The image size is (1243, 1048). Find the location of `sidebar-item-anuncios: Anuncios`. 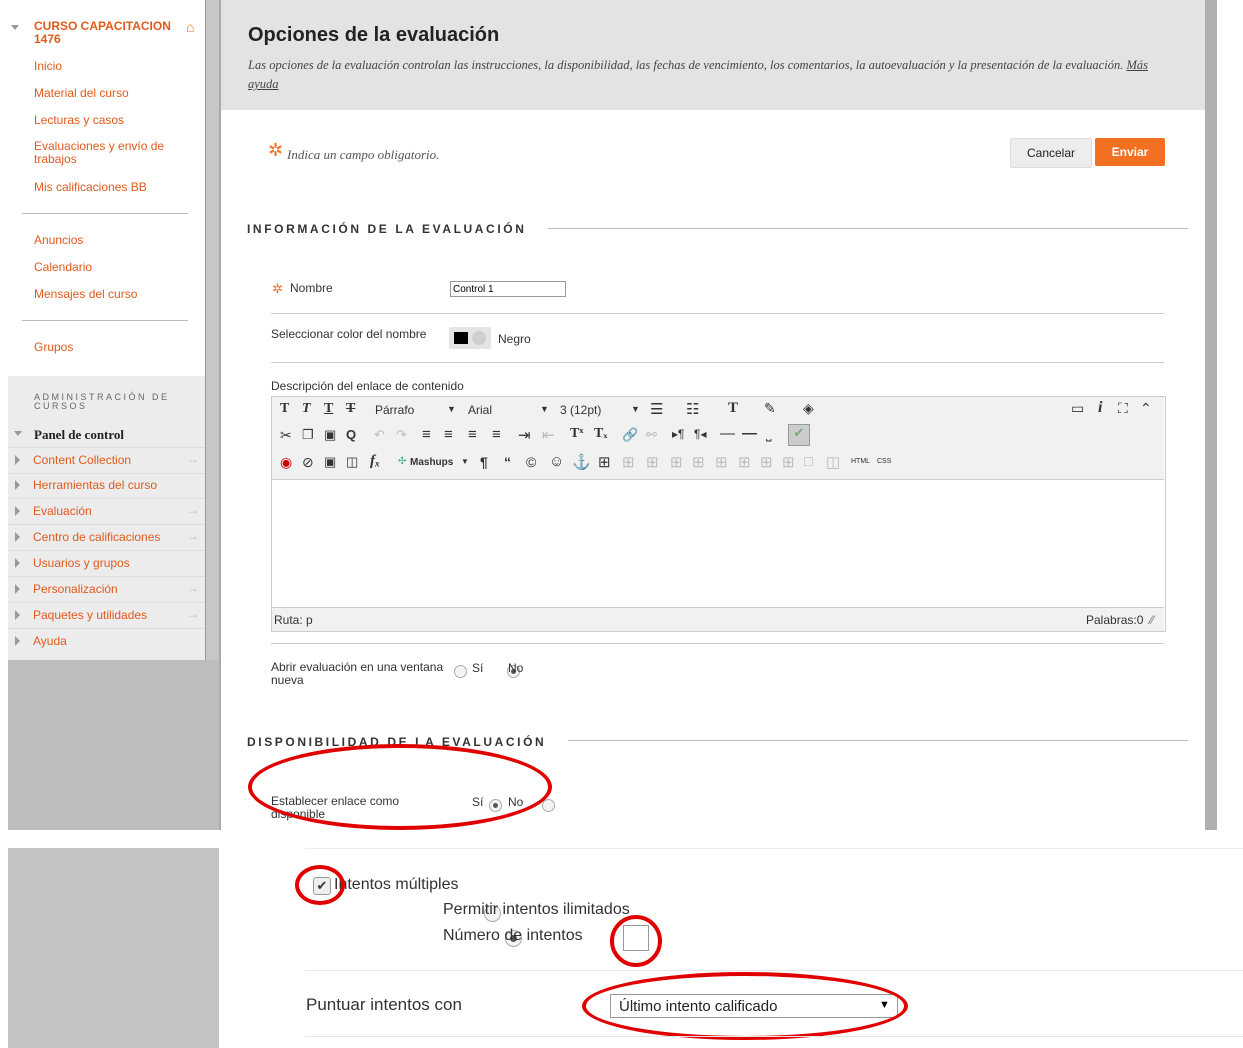

sidebar-item-anuncios: Anuncios is located at coordinates (58, 240).